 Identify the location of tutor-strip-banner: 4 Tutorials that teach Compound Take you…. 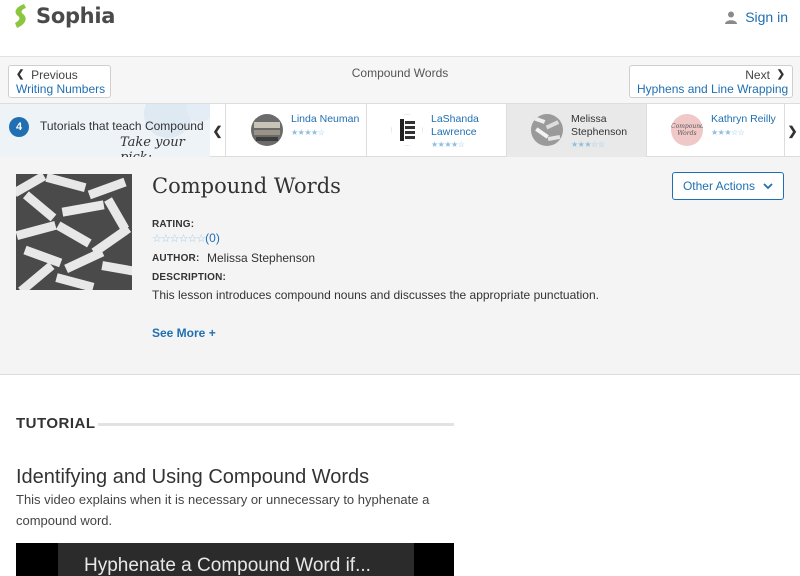
(105, 130).